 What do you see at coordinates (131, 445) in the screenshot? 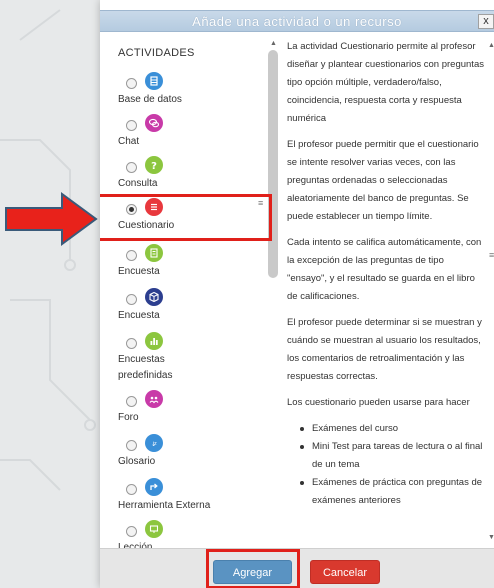
I see `radio-glosario` at bounding box center [131, 445].